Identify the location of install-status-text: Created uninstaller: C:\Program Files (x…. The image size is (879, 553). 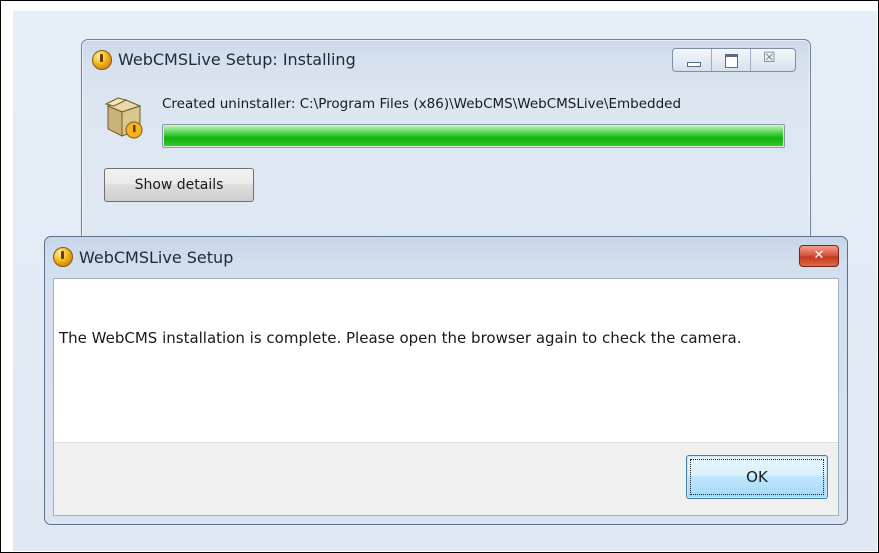
(422, 104).